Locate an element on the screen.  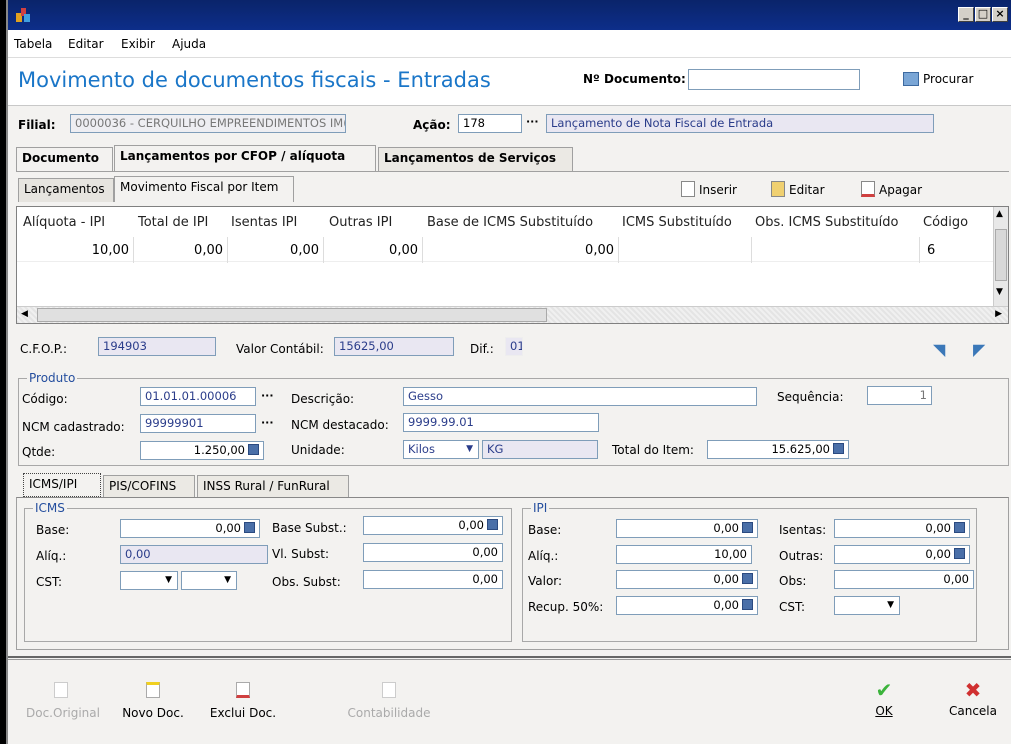
previous-arrow-icon: ◥ is located at coordinates (939, 349).